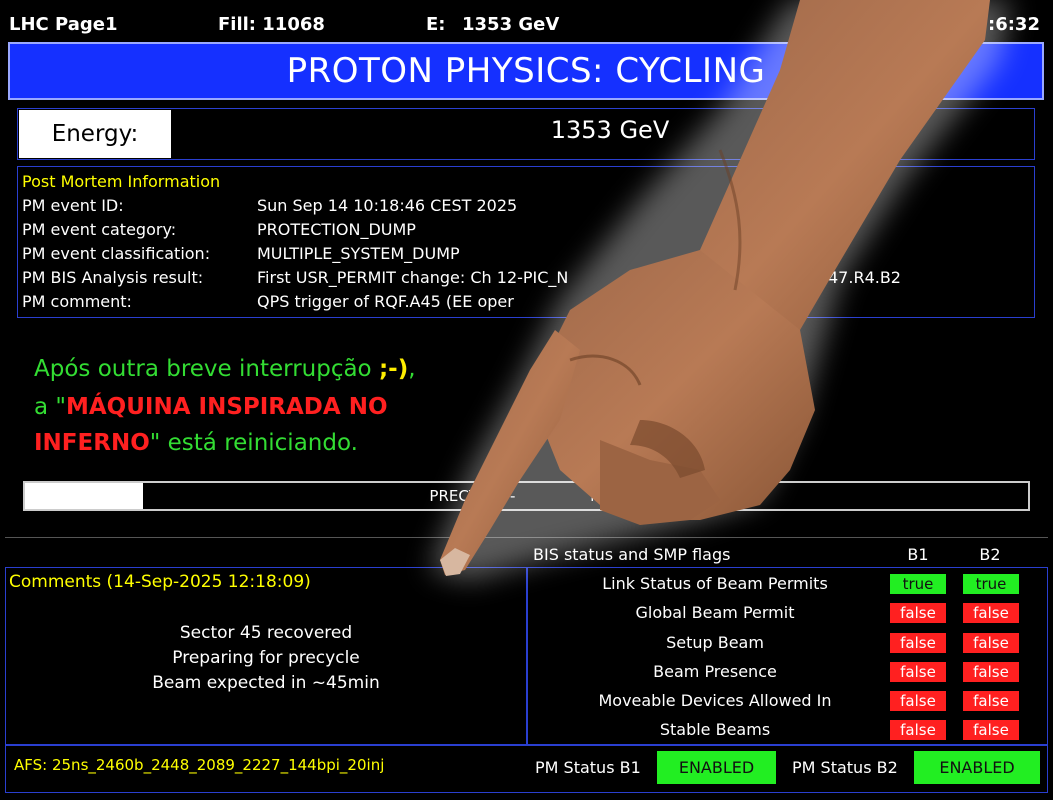 The height and width of the screenshot is (800, 1053). I want to click on bis-row-label: Moveable Devices Allowed In, so click(715, 700).